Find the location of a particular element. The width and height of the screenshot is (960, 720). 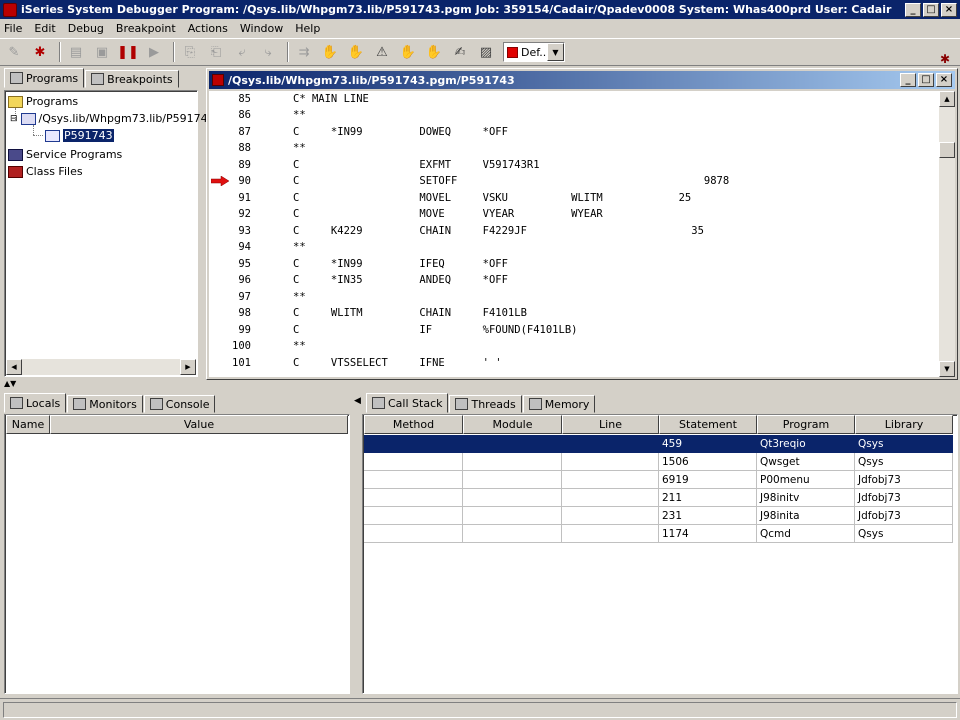

run-to-icon: ✎ is located at coordinates (14, 52).